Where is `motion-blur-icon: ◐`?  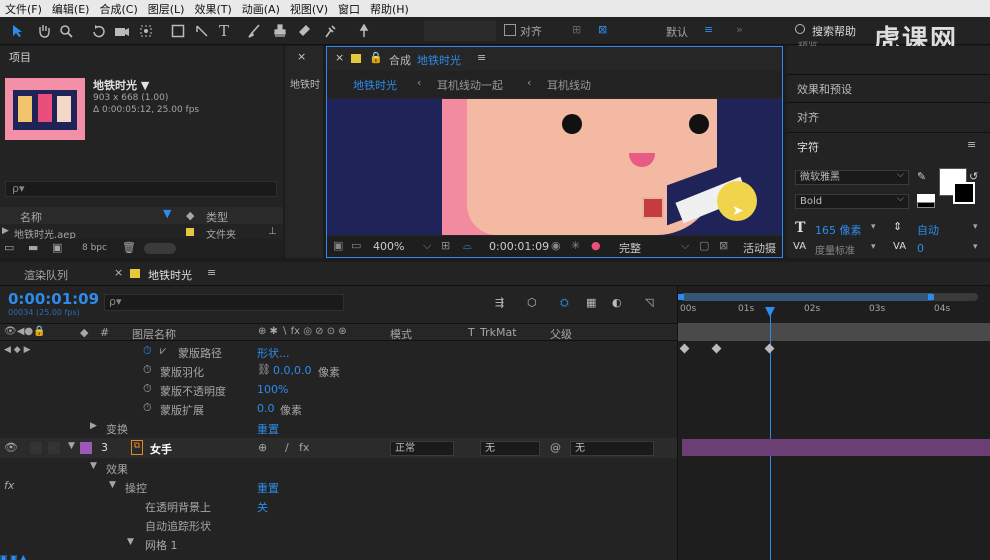 motion-blur-icon: ◐ is located at coordinates (617, 302).